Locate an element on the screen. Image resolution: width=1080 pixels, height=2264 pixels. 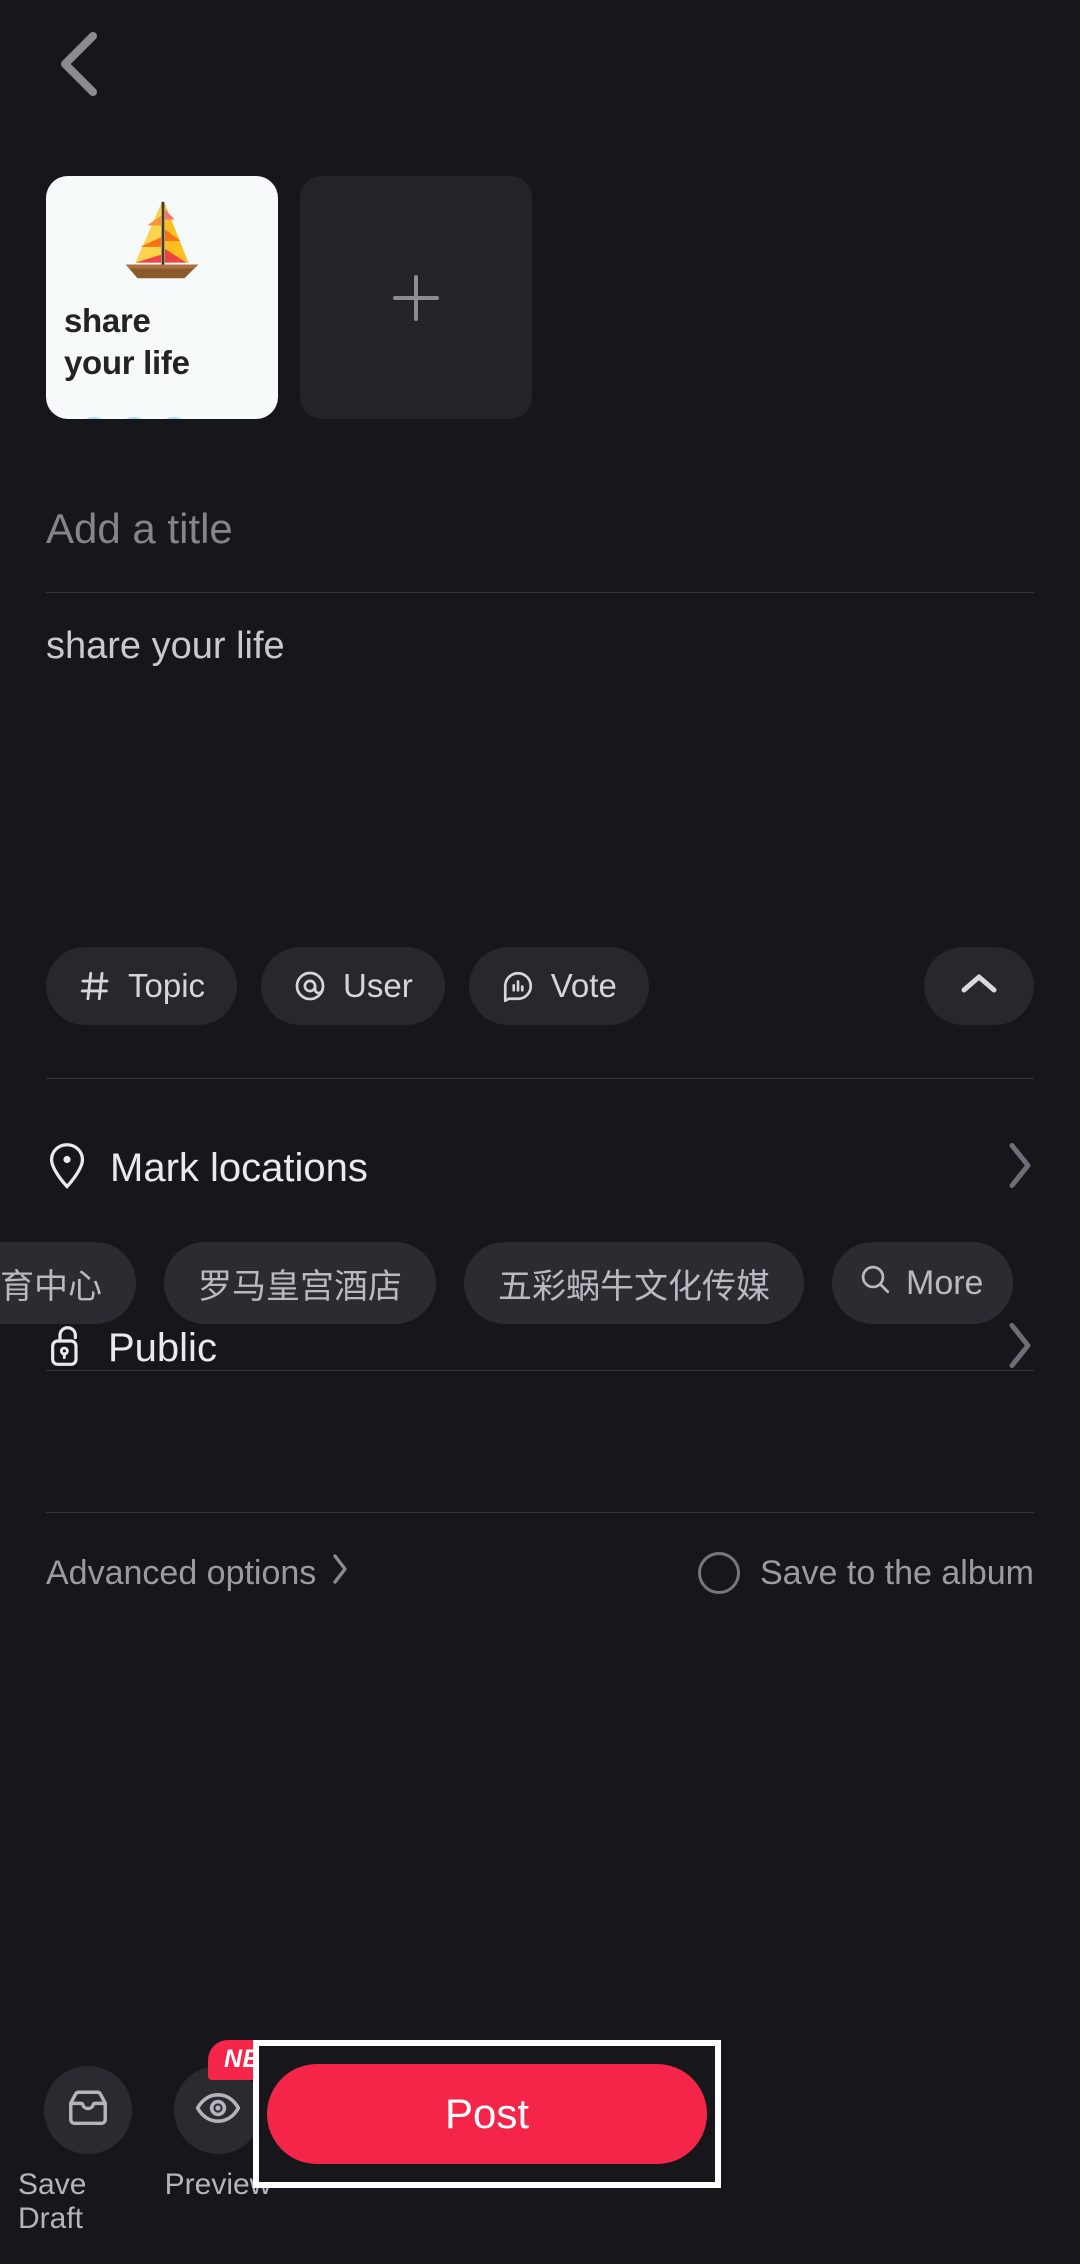
bottom-bar: Save Draft NEW Preview Post is located at coordinates (540, 2141).